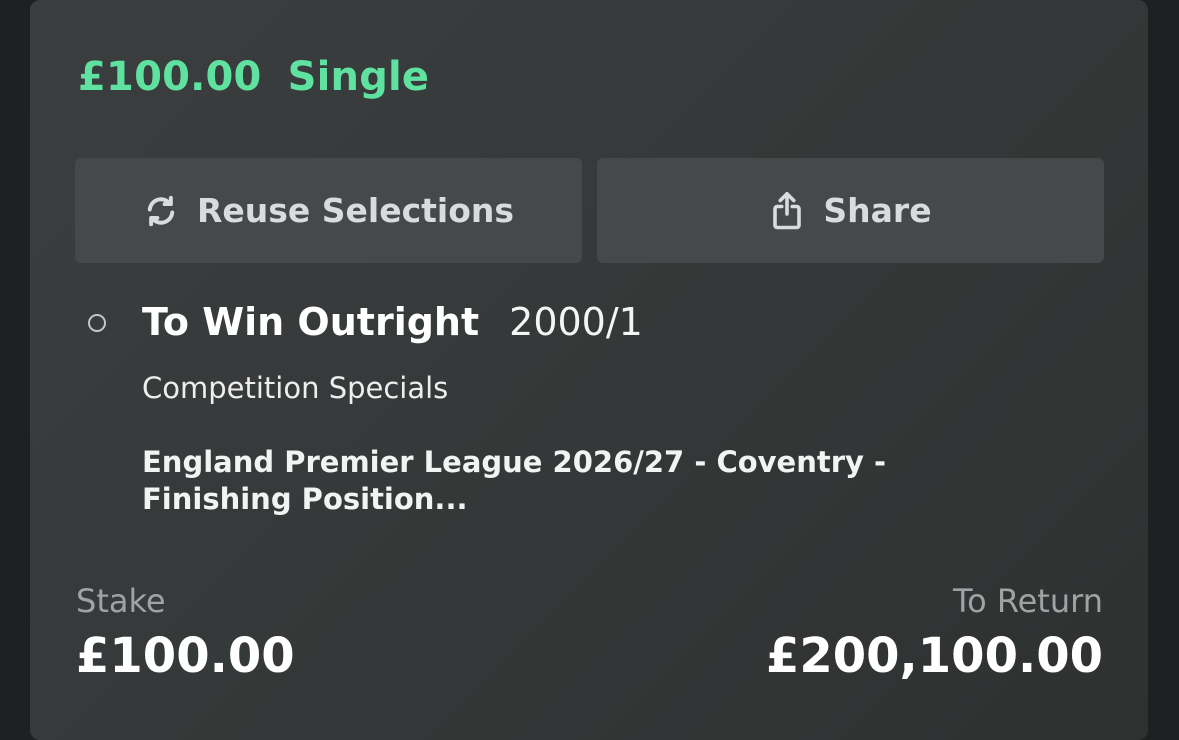 This screenshot has width=1179, height=740. I want to click on selection-market: To Win Outright 2000/1, so click(392, 322).